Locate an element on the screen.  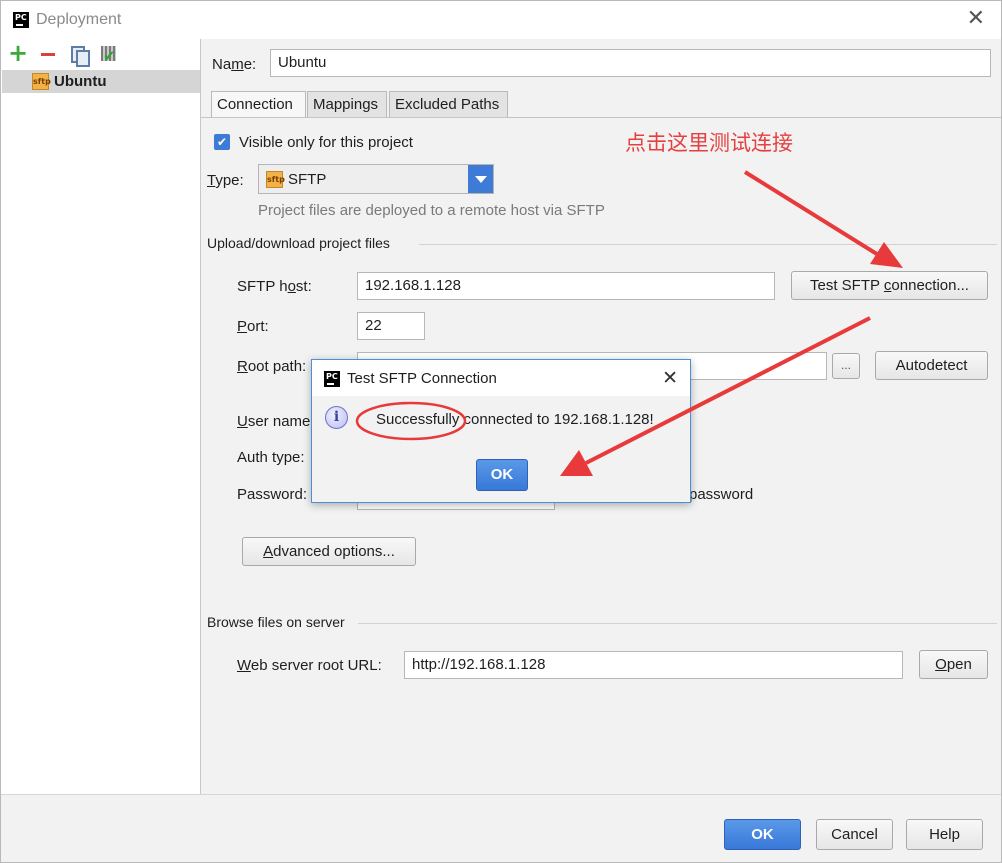
upload-section-title: Upload/download project files is located at coordinates (298, 243).